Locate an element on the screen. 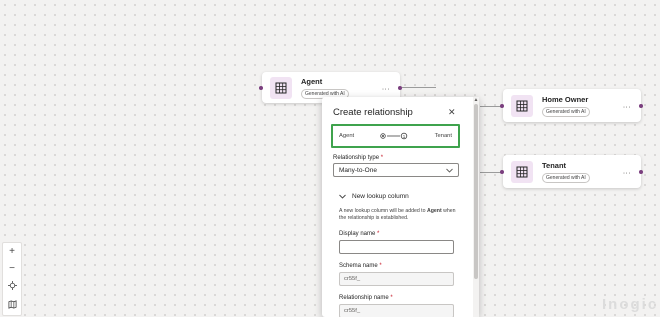 The width and height of the screenshot is (660, 317). many-to-one-icon: 1 is located at coordinates (394, 136).